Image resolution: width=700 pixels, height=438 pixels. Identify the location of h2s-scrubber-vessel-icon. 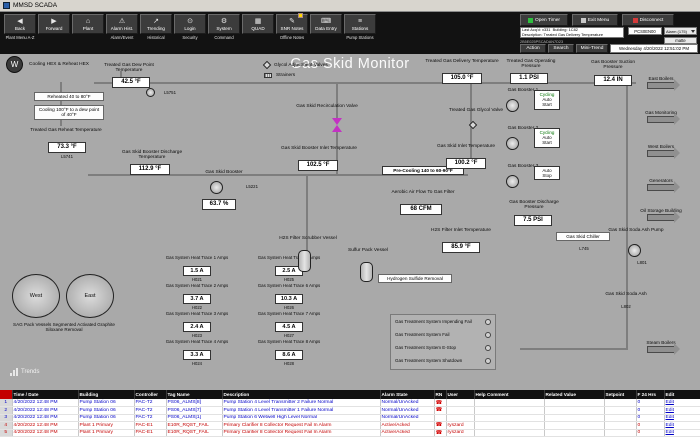
(304, 261).